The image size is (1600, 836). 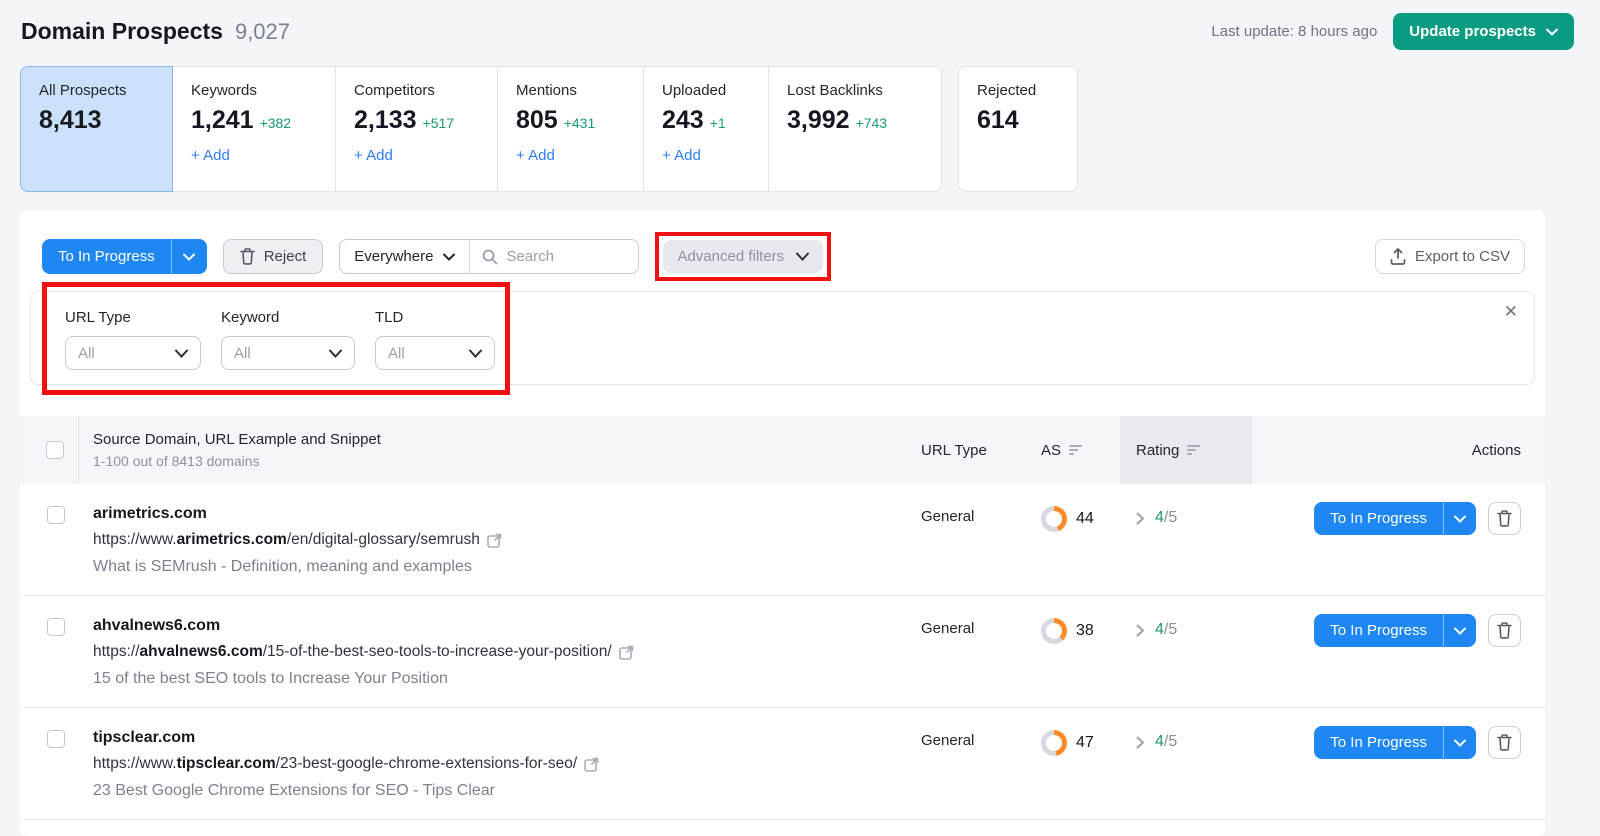 I want to click on tab-lost-backlinks: Lost Backlinks 3,992 +743, so click(x=855, y=129).